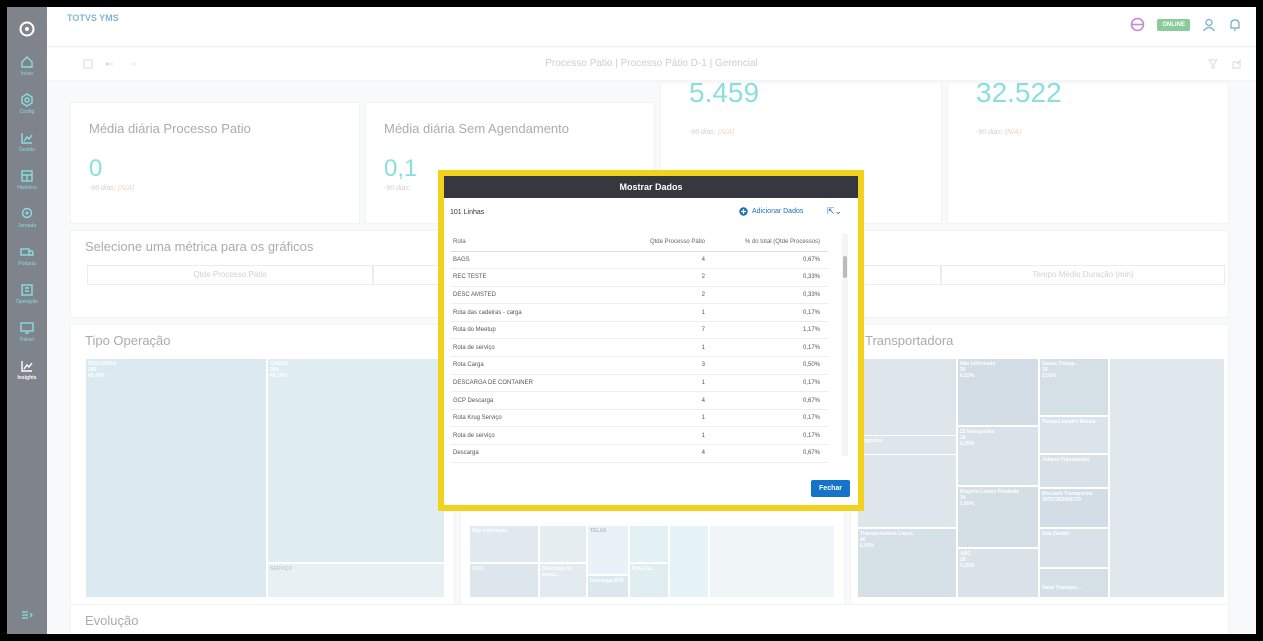  What do you see at coordinates (664, 365) in the screenshot?
I see `cell-qtde: 3` at bounding box center [664, 365].